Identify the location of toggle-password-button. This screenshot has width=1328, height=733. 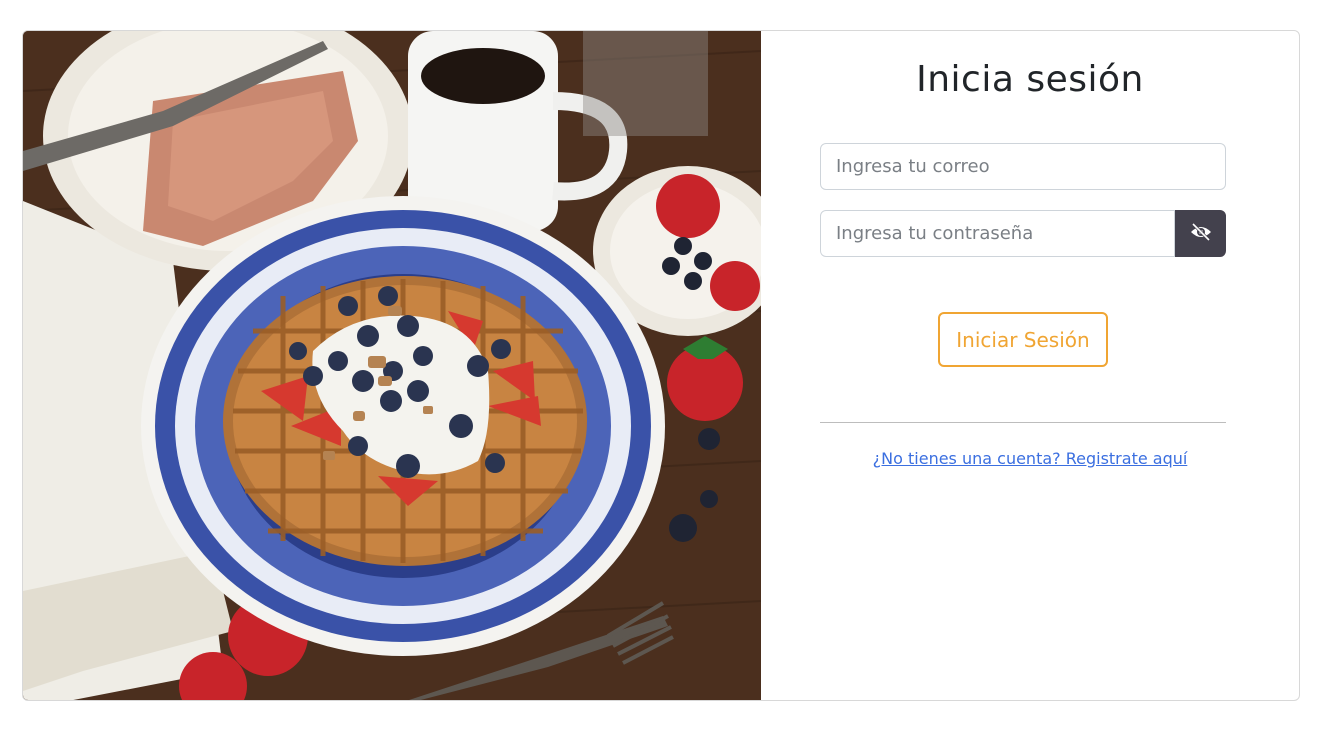
(1200, 233).